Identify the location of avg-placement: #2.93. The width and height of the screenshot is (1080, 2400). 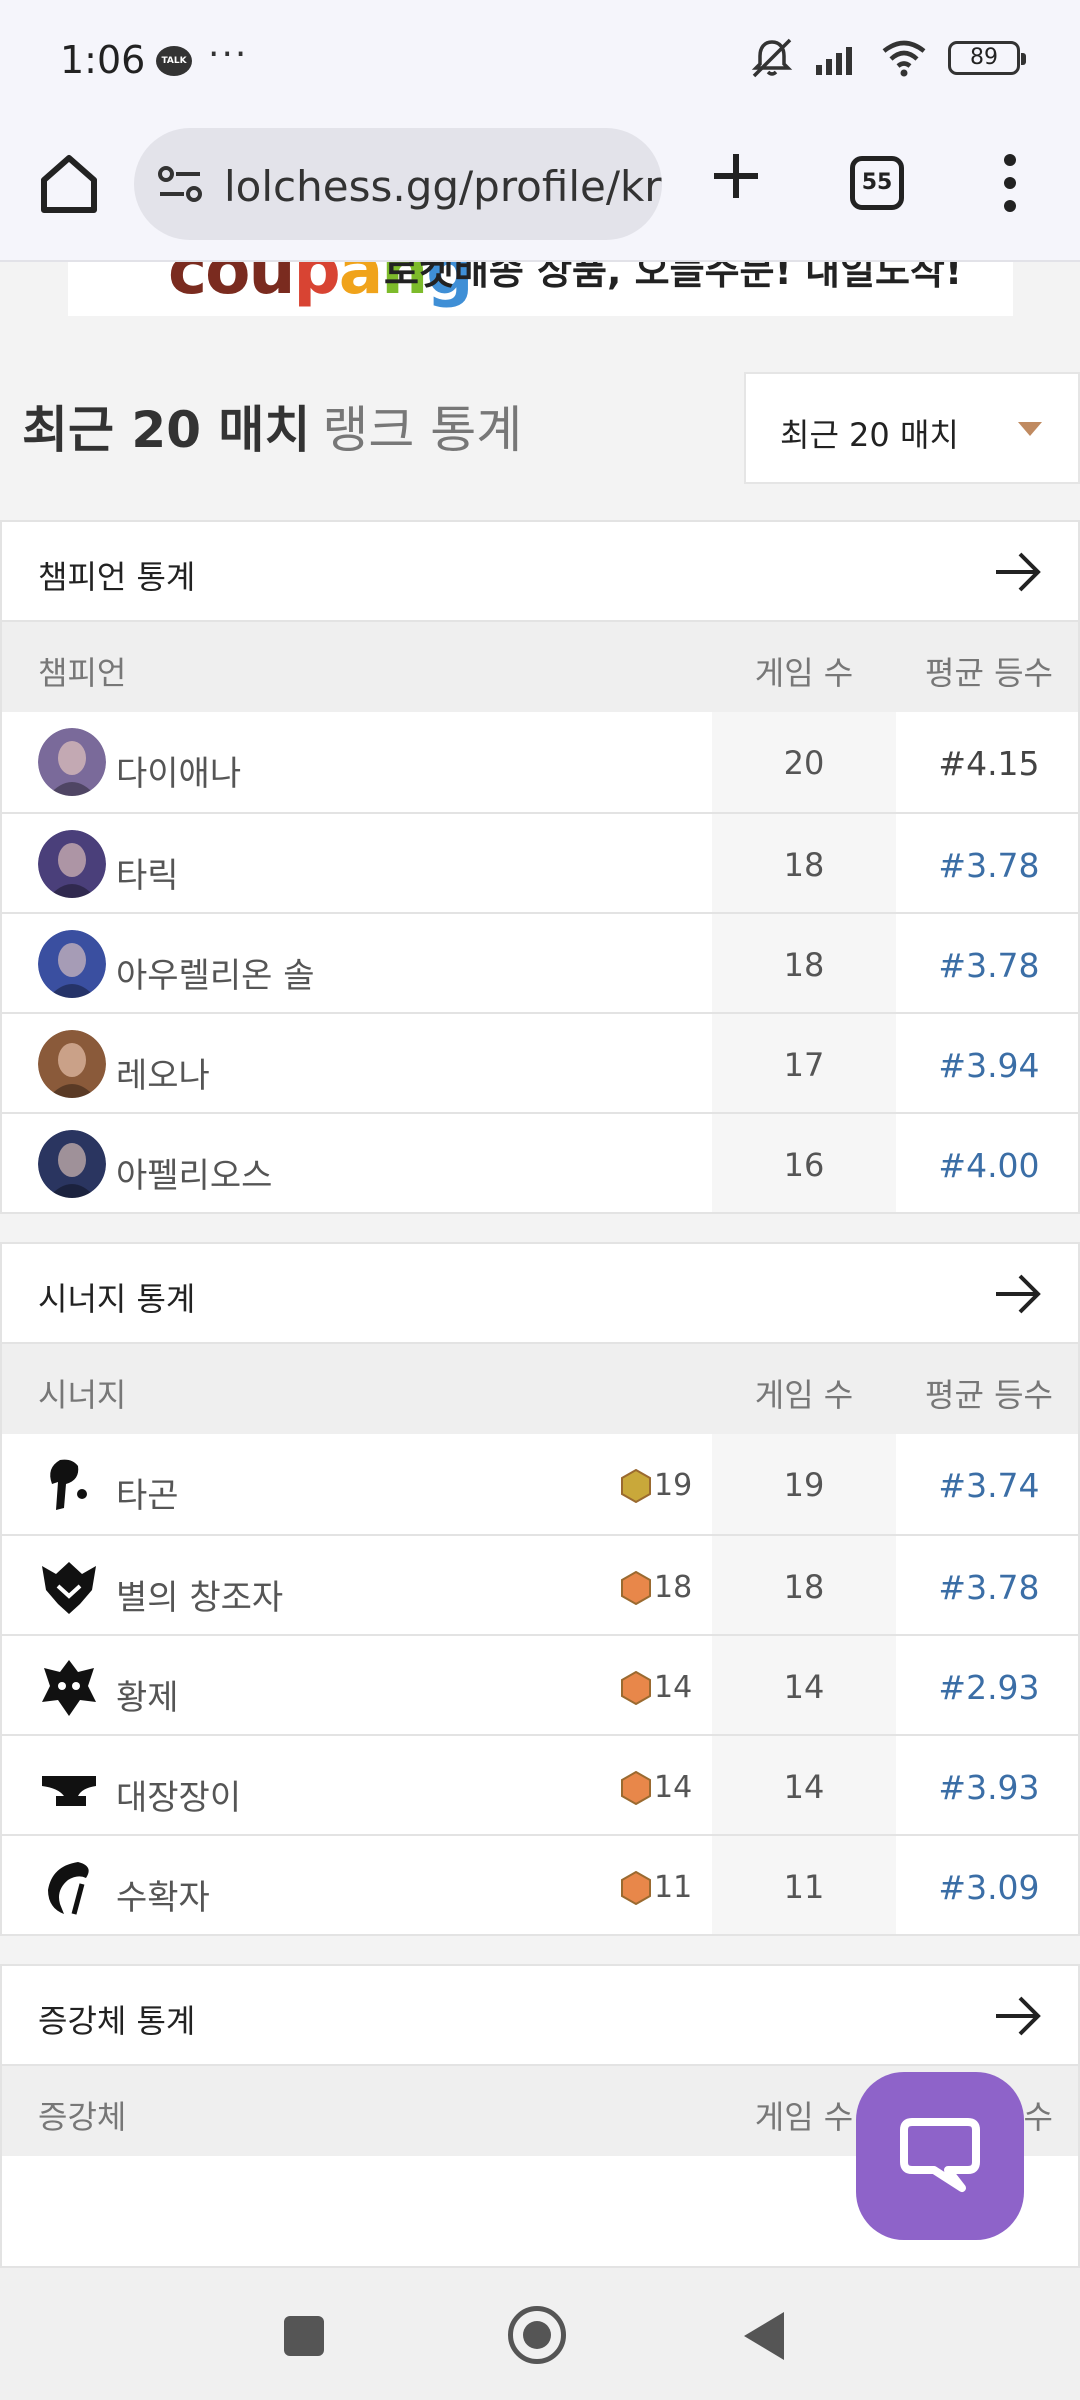
(989, 1687).